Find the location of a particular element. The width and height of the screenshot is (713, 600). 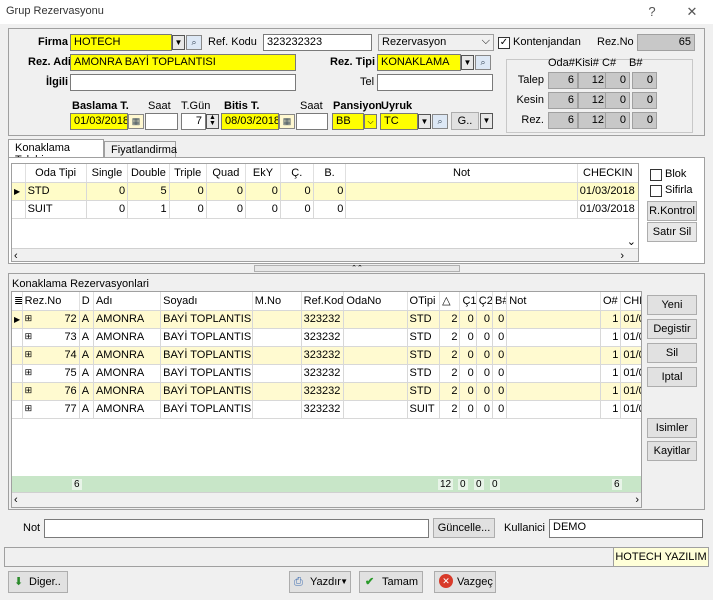

reztipi-search-icon: ⌕ is located at coordinates (483, 62).